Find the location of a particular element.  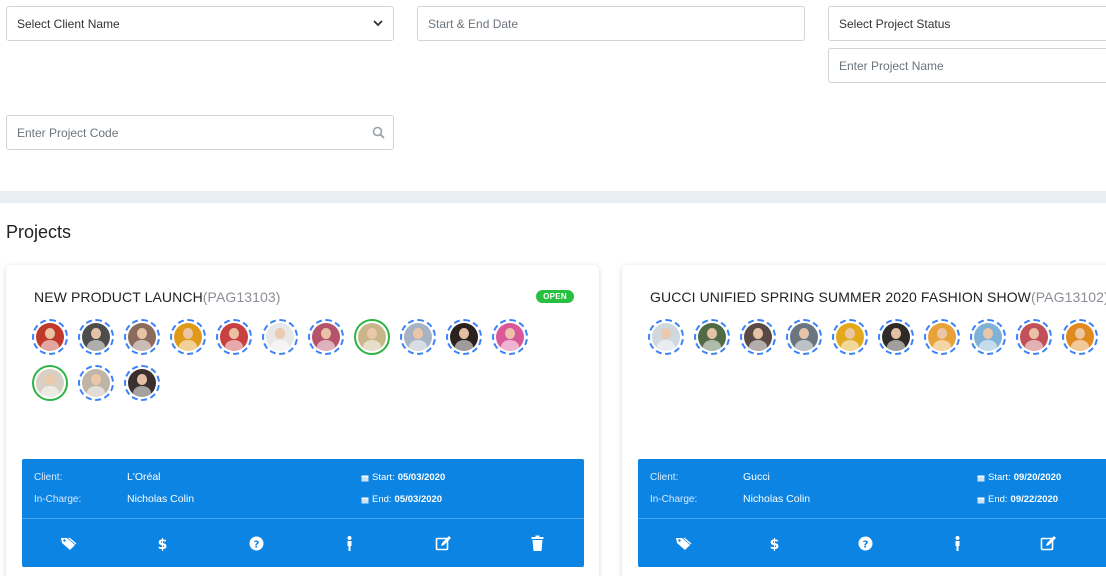

start-value: 05/03/2020 is located at coordinates (421, 477).